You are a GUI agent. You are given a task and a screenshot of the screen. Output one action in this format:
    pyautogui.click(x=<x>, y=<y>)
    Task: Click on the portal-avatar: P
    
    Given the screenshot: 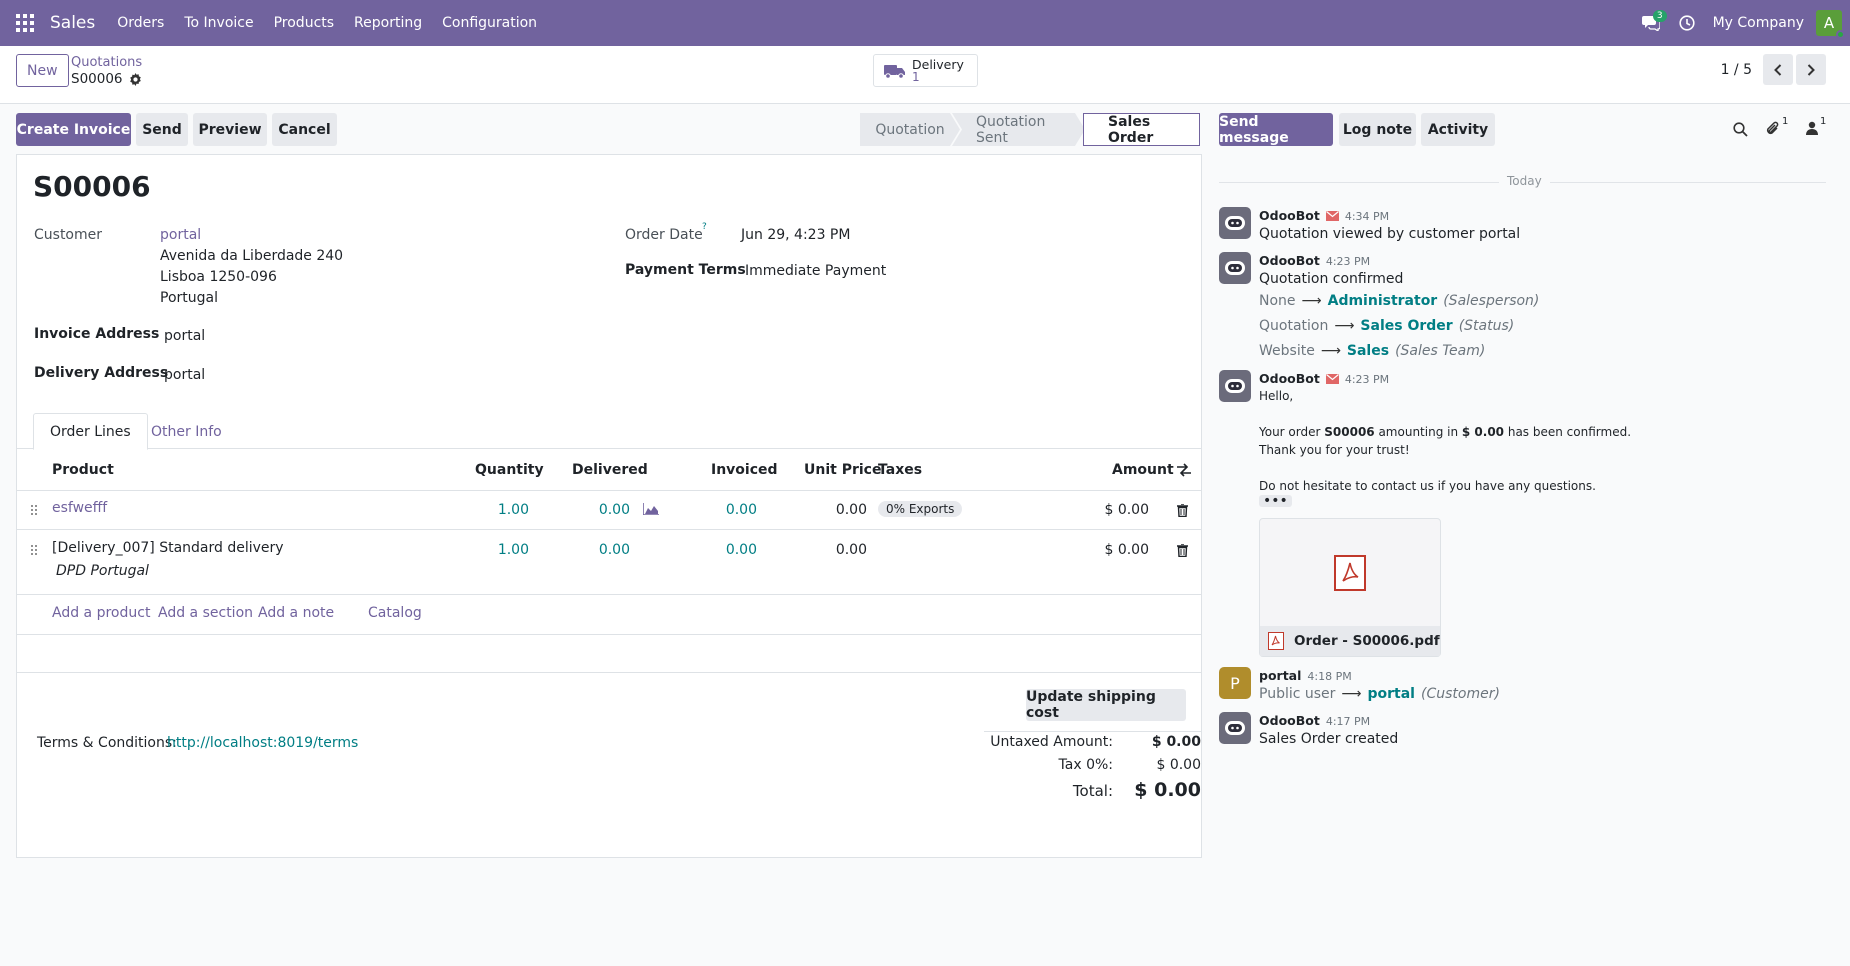 What is the action you would take?
    pyautogui.click(x=1235, y=683)
    